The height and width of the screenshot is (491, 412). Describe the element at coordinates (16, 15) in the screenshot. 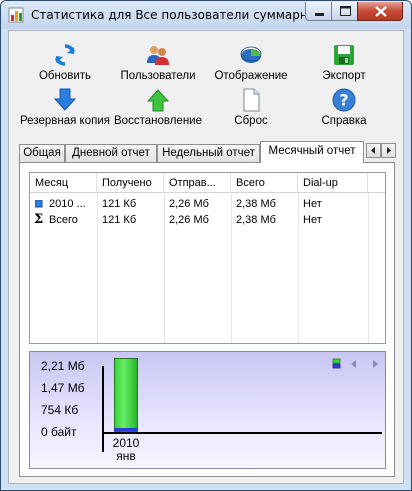

I see `app-icon` at that location.